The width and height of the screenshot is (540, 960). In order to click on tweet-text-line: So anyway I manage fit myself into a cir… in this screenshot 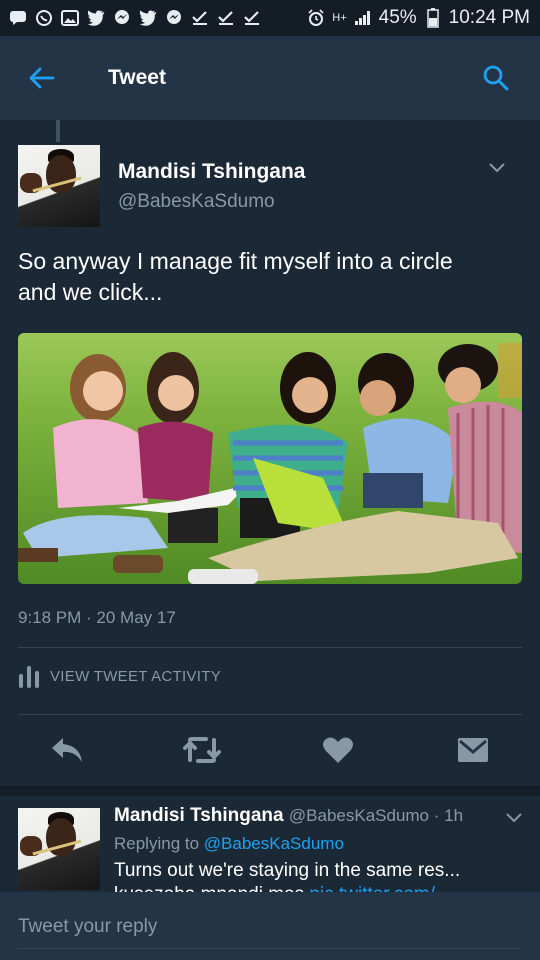, I will do `click(235, 261)`.